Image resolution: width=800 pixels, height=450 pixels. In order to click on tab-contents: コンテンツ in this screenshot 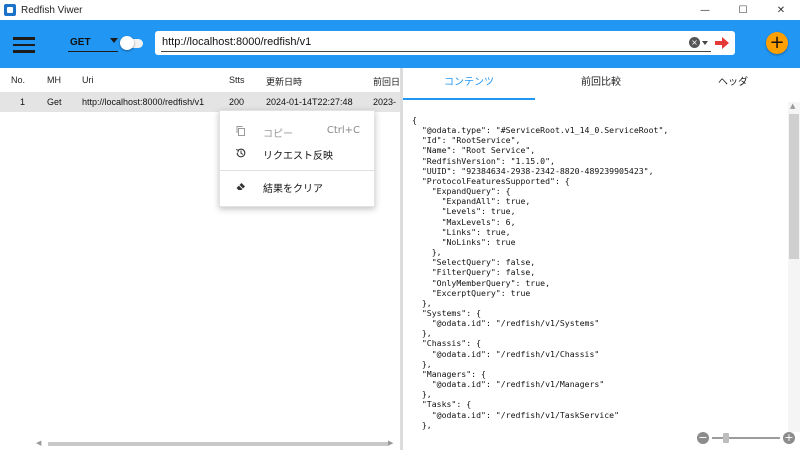, I will do `click(469, 84)`.